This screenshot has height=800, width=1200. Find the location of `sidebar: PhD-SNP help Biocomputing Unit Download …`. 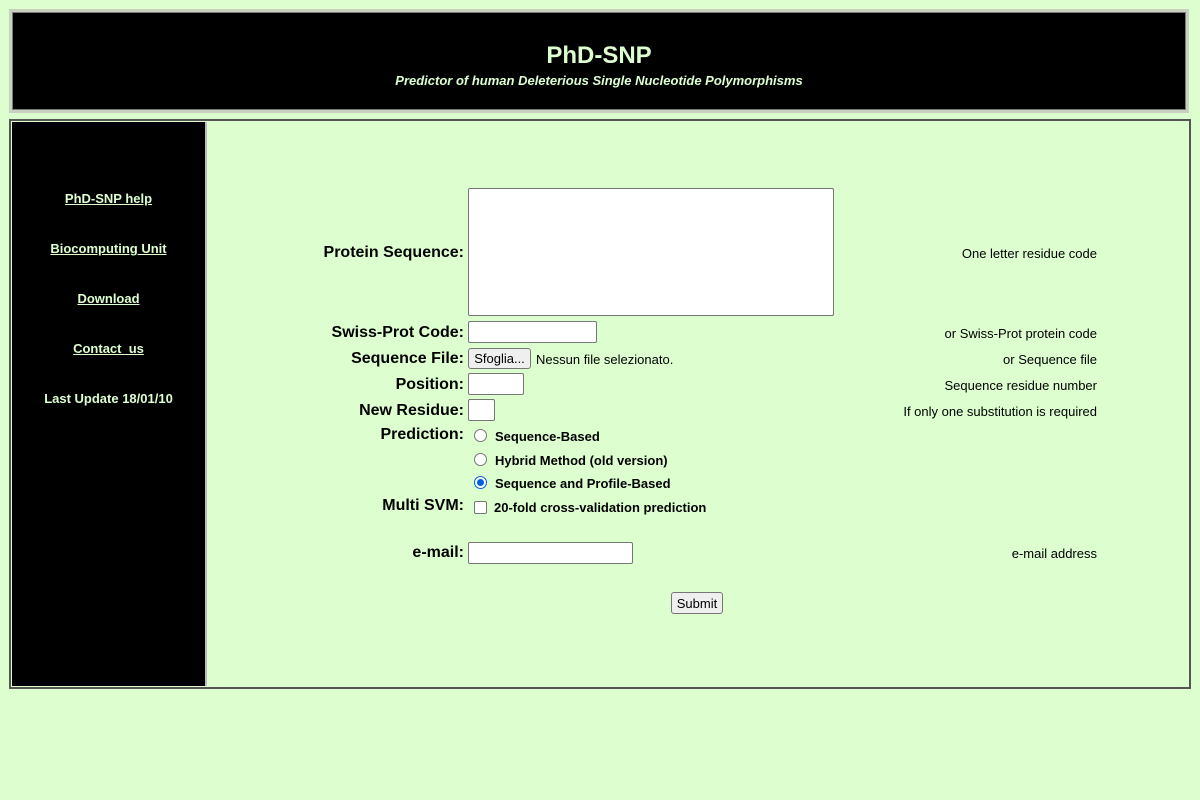

sidebar: PhD-SNP help Biocomputing Unit Download … is located at coordinates (109, 404).